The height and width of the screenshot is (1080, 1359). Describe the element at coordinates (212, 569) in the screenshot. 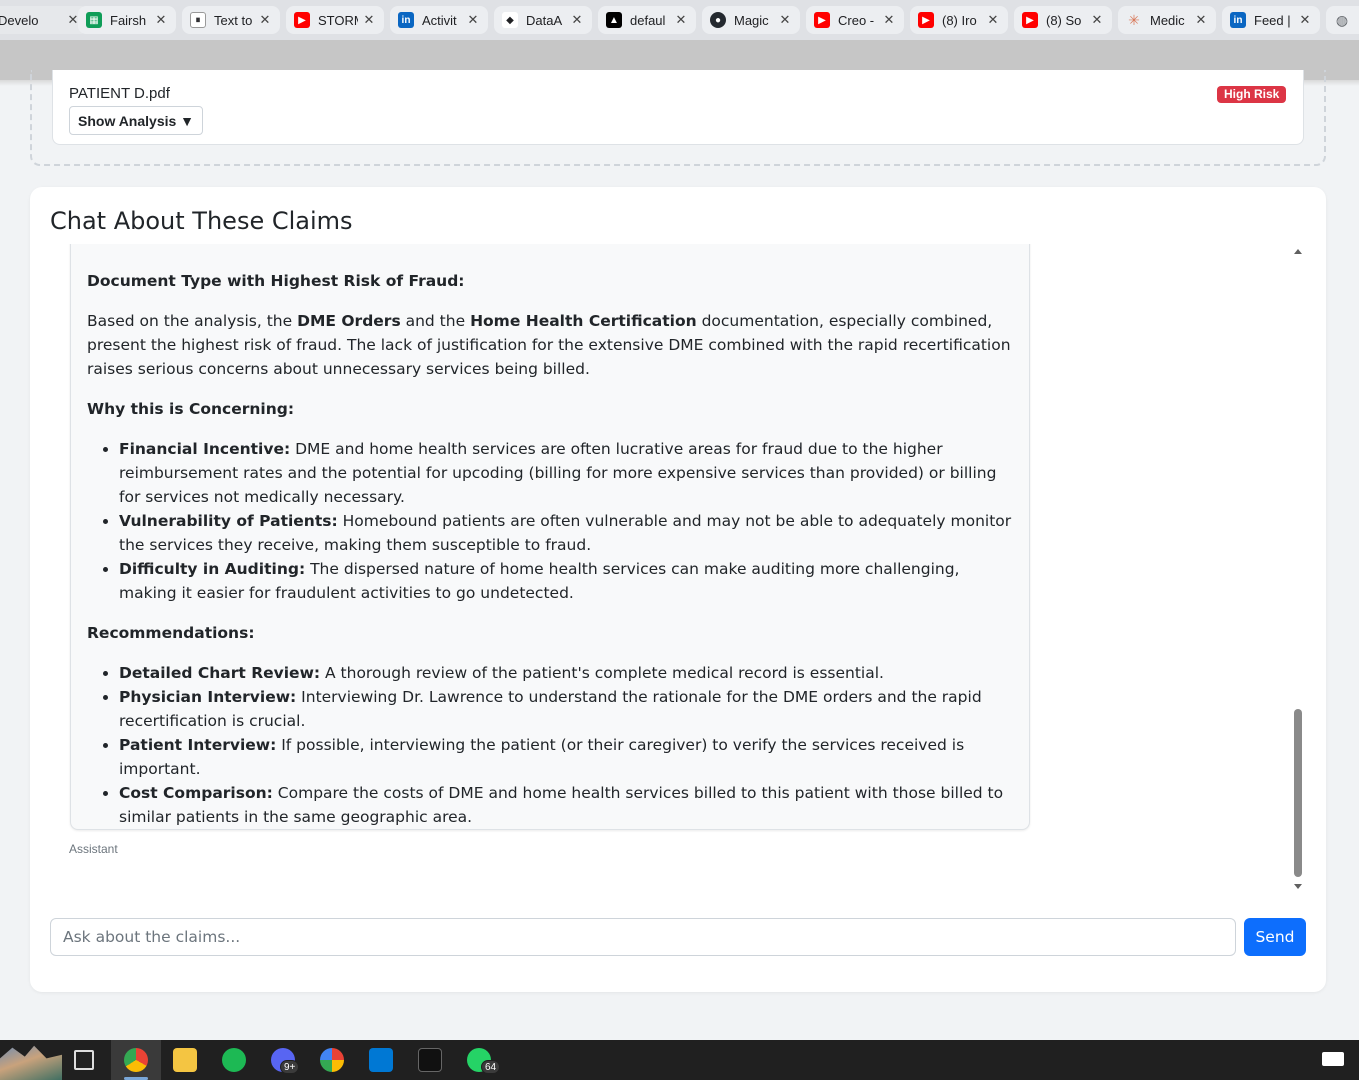

I see `item-label: Difficulty in Auditing:` at that location.